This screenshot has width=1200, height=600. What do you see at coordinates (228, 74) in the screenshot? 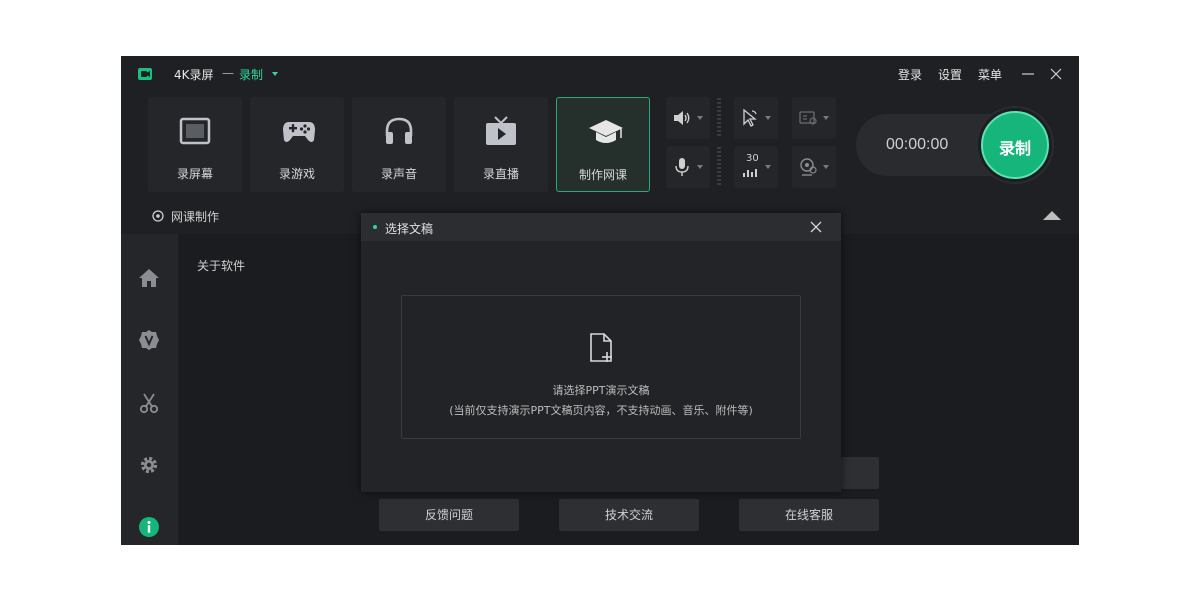
I see `title-separator: 一` at bounding box center [228, 74].